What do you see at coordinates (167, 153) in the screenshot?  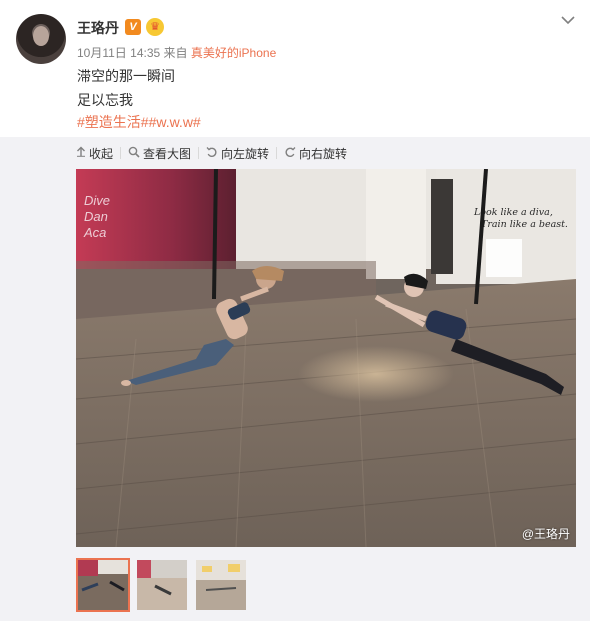 I see `view-large-label: 查看大图` at bounding box center [167, 153].